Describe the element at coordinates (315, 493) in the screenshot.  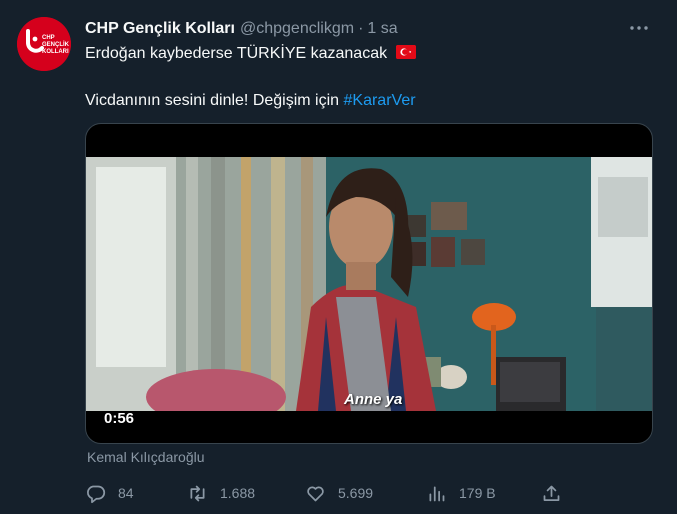
I see `heart-icon` at that location.